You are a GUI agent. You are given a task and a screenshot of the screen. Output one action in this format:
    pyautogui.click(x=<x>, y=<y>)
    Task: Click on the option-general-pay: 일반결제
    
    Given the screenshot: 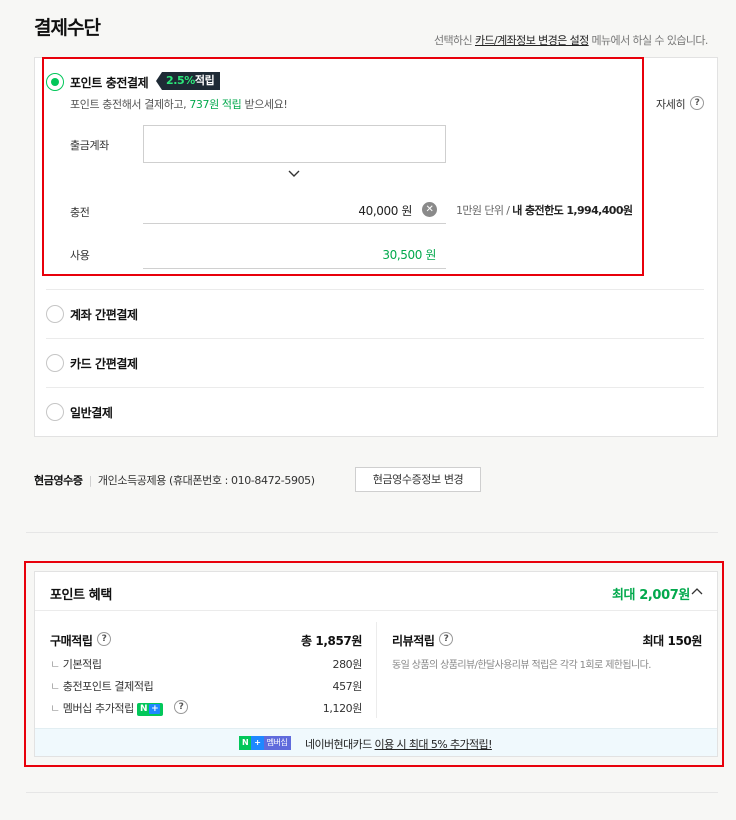 What is the action you would take?
    pyautogui.click(x=91, y=412)
    